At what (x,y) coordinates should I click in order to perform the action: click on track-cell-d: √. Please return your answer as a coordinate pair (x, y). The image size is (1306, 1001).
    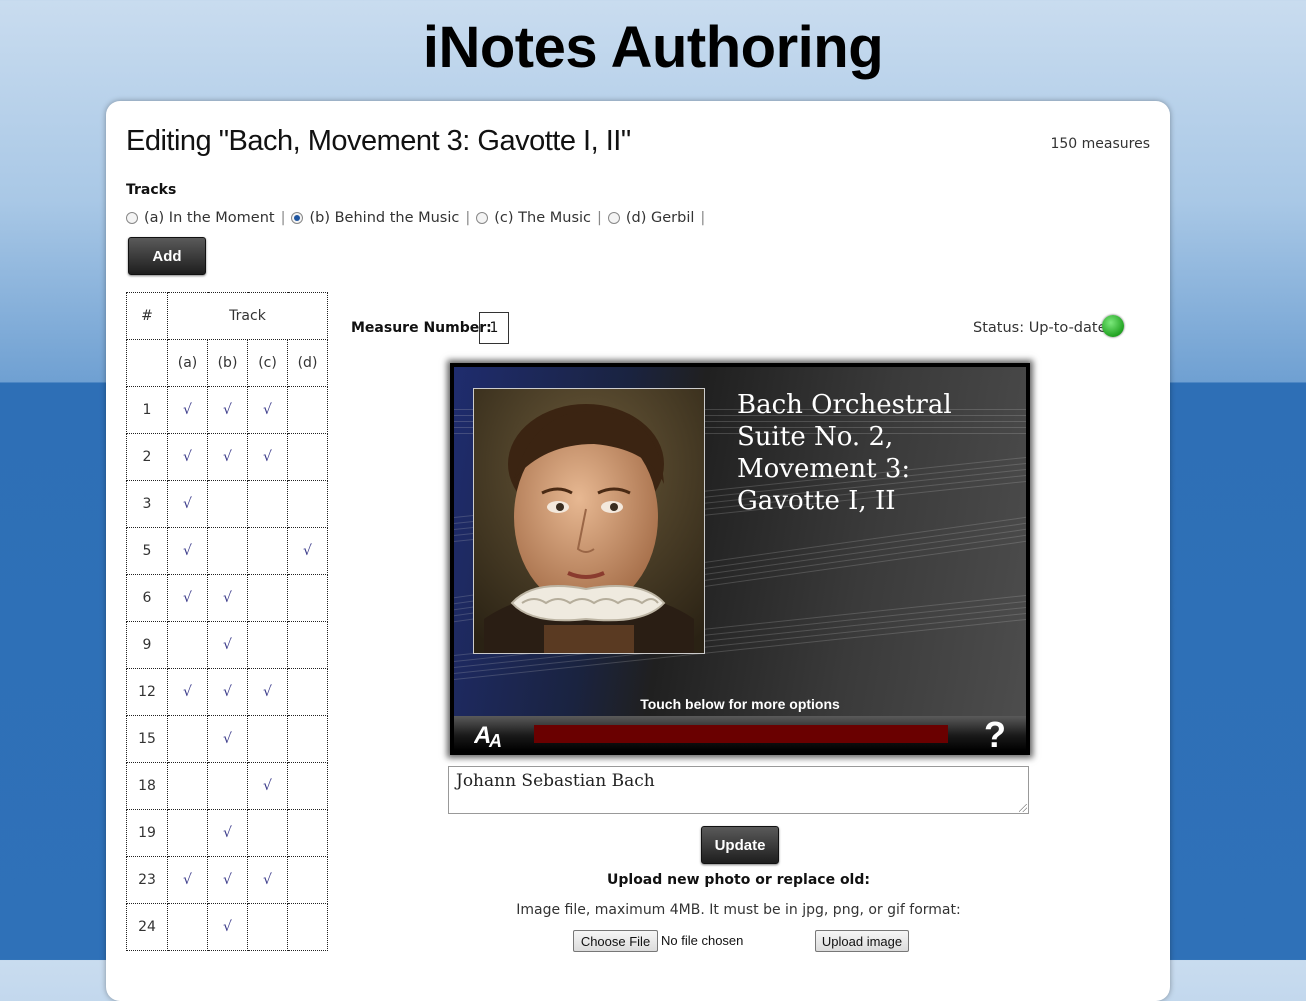
    Looking at the image, I should click on (307, 551).